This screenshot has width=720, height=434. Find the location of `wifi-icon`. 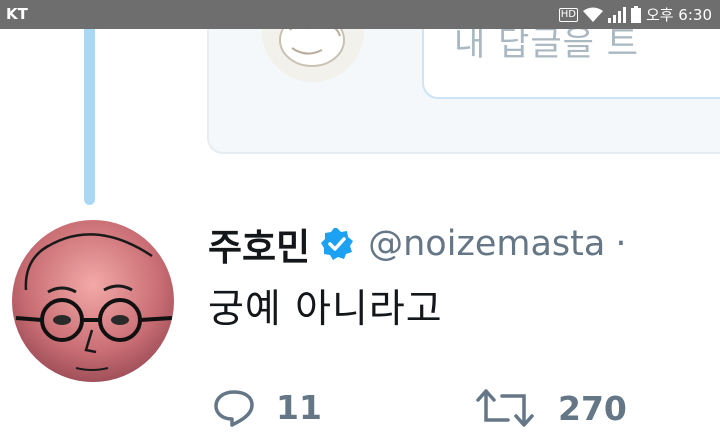

wifi-icon is located at coordinates (592, 14).